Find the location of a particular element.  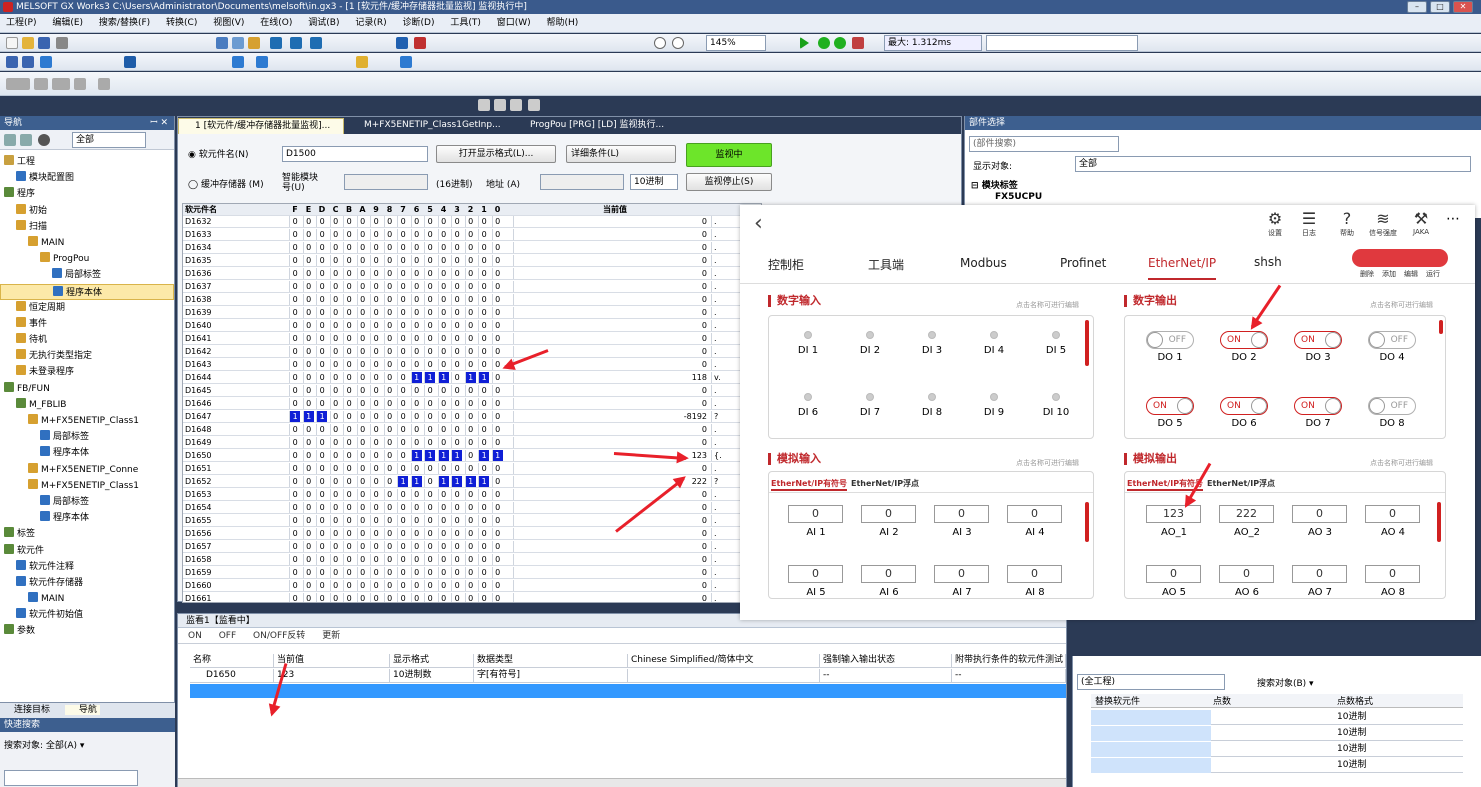

close-button: ✕ is located at coordinates (1463, 7).